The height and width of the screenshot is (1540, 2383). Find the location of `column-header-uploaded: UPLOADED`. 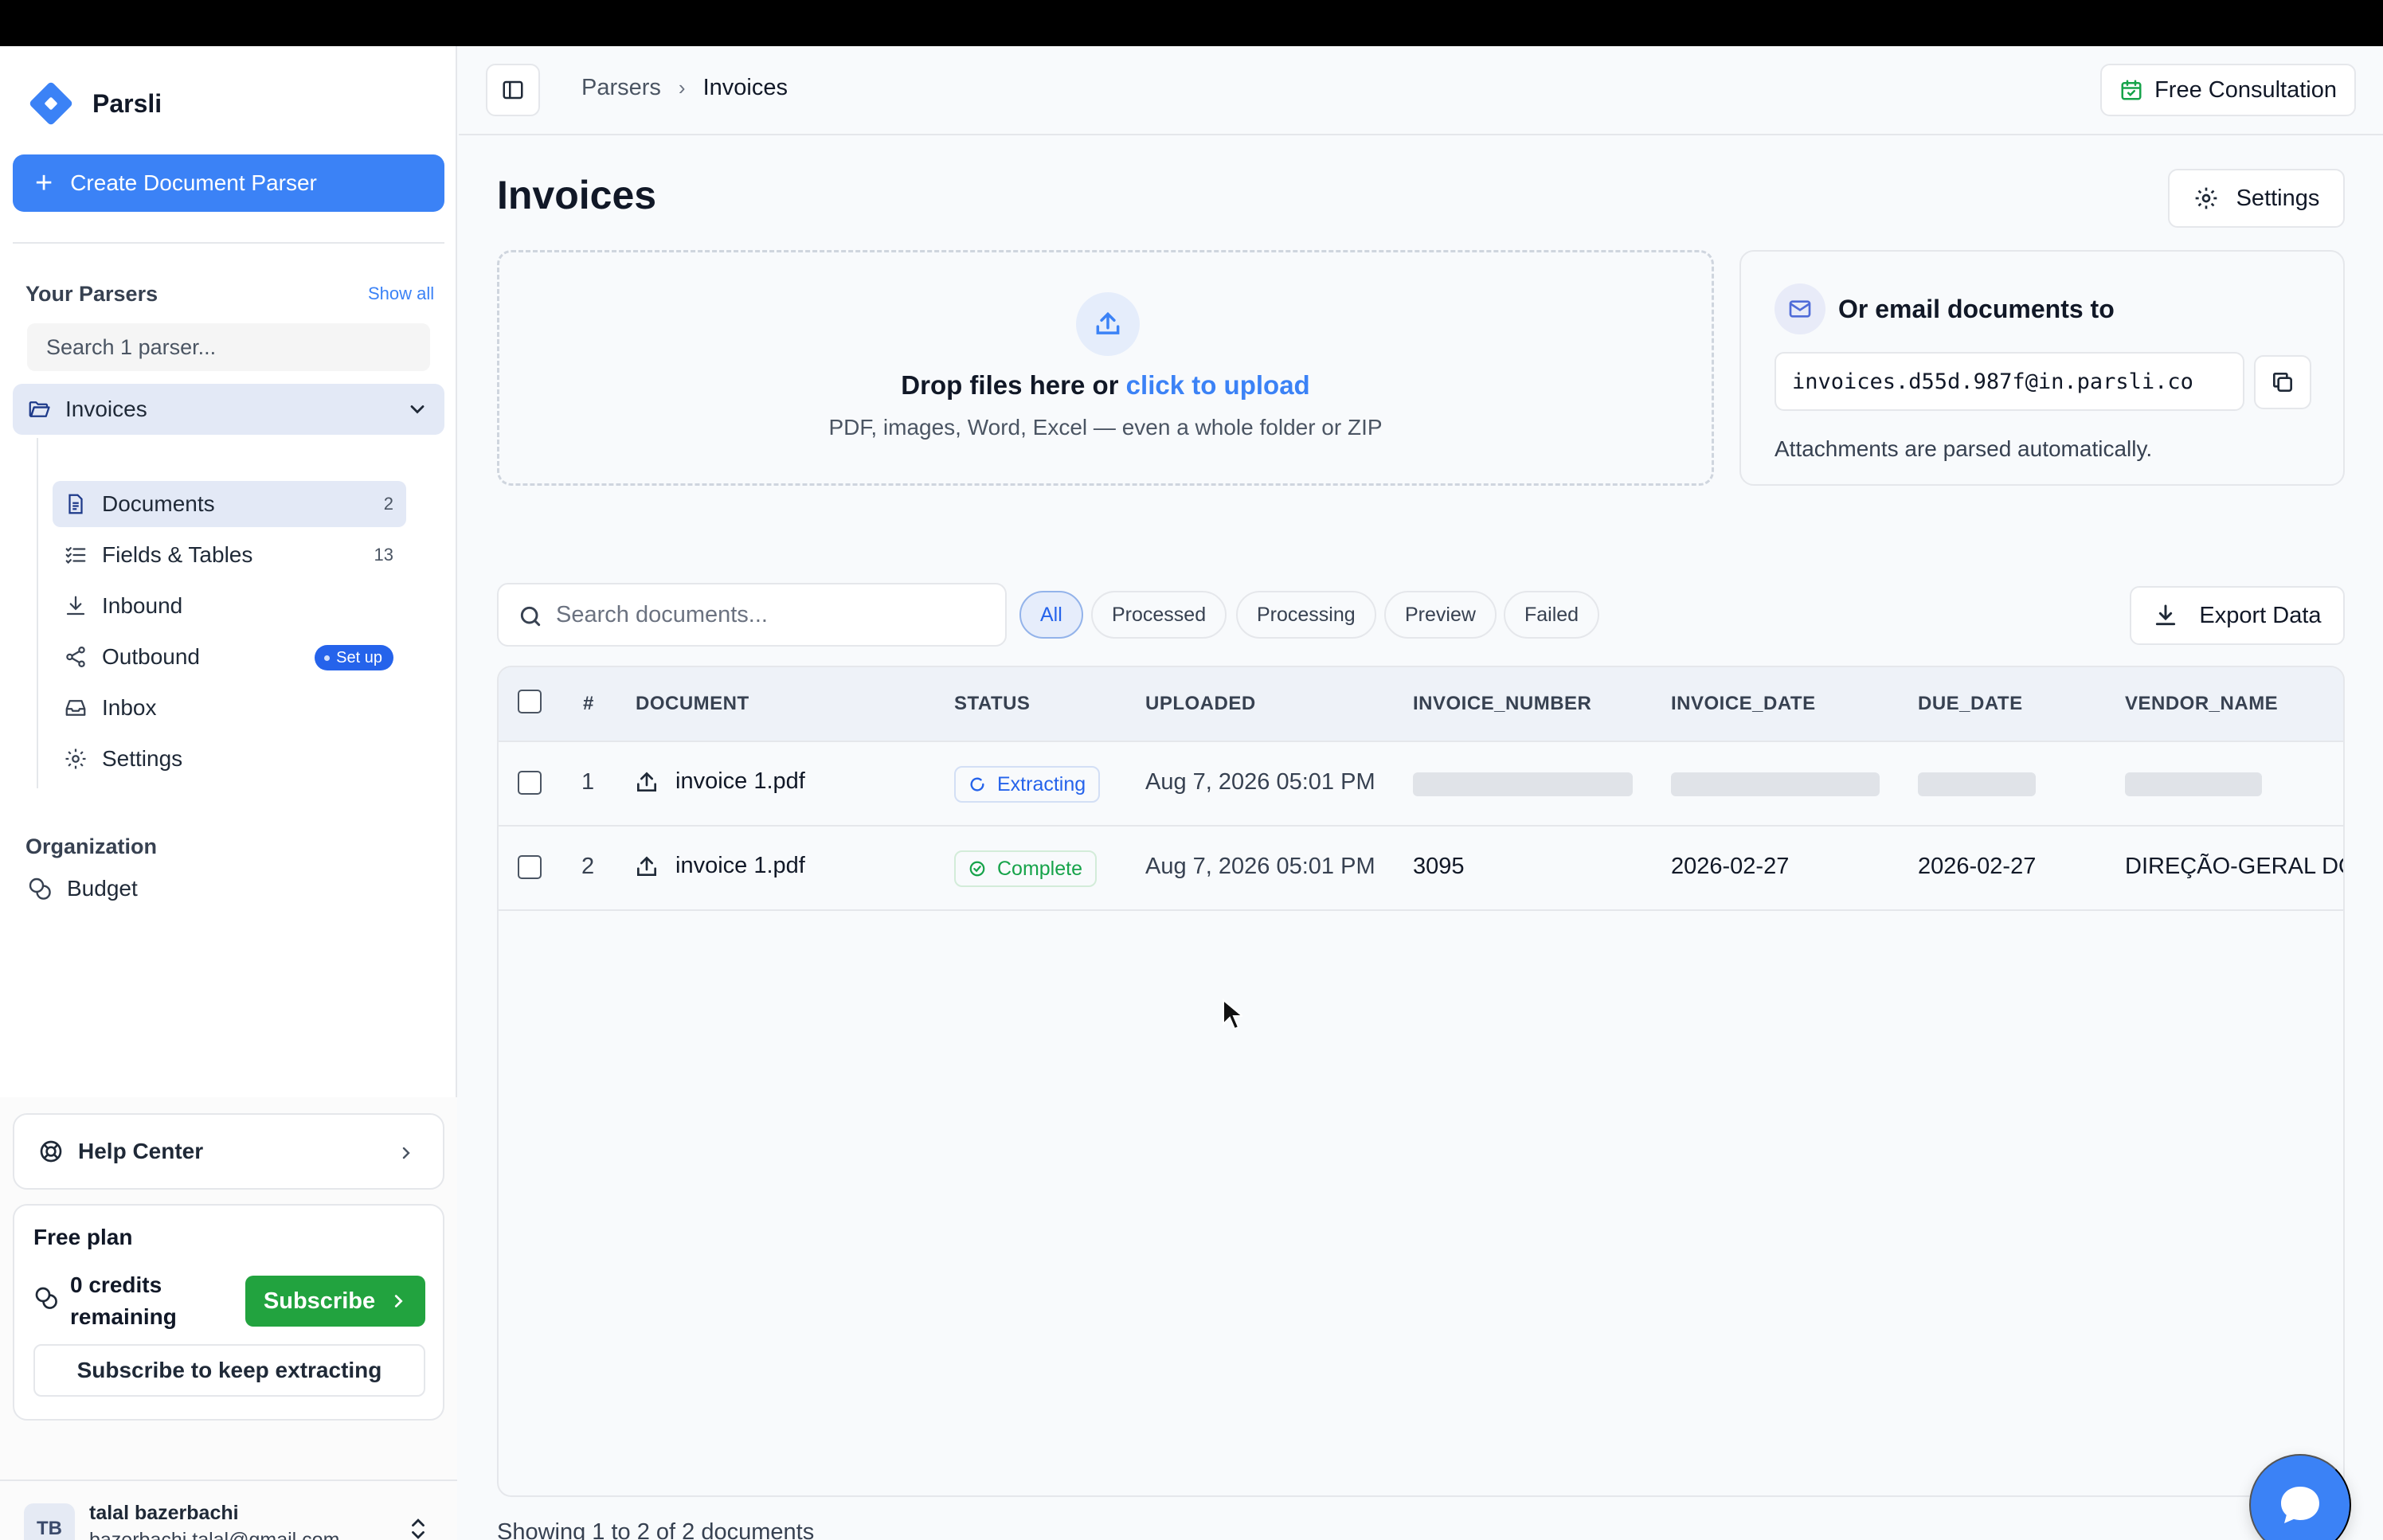

column-header-uploaded: UPLOADED is located at coordinates (1200, 704).